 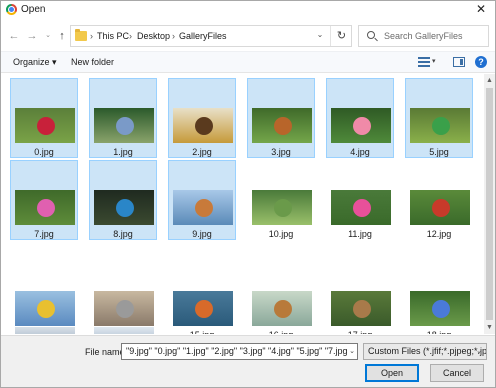 I want to click on file-name: 7.jpg, so click(x=44, y=234).